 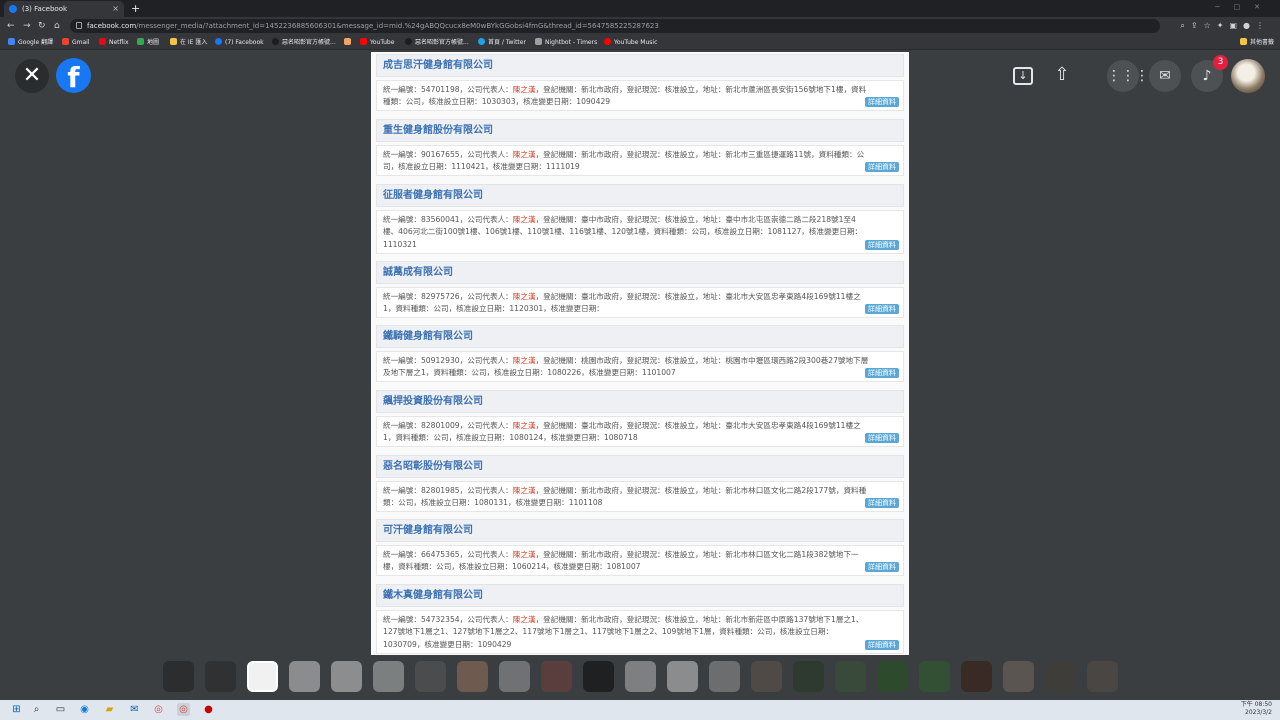 I want to click on maximize-icon: □, so click(x=1244, y=7).